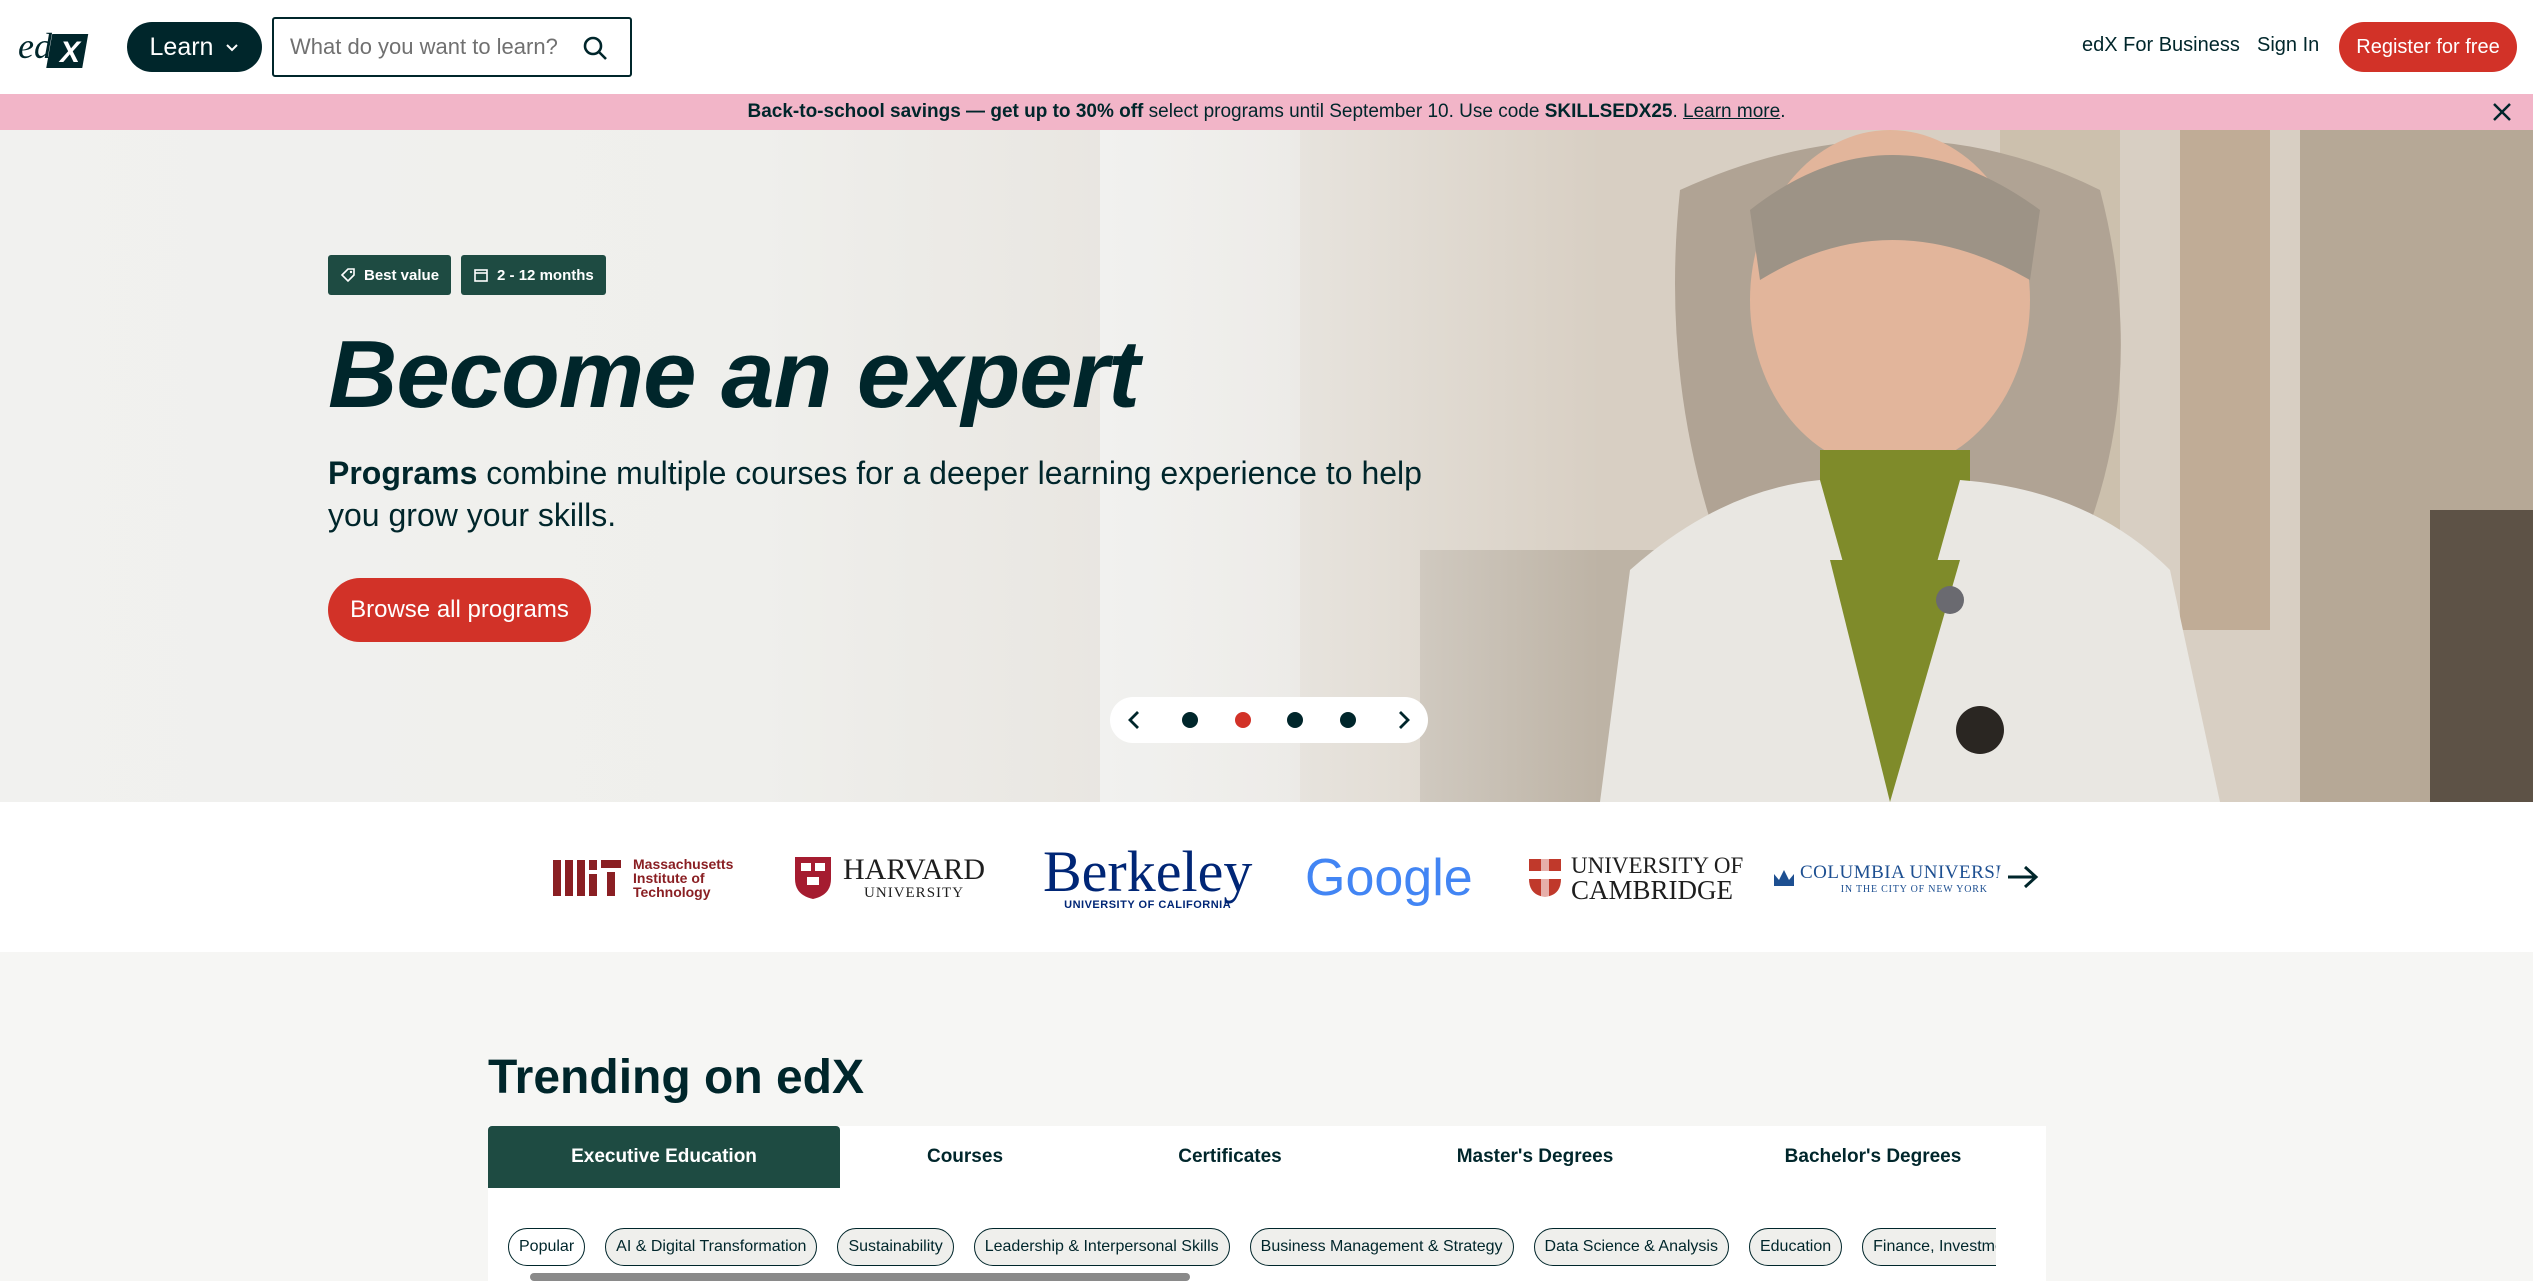 The image size is (2533, 1281). I want to click on search-box, so click(452, 47).